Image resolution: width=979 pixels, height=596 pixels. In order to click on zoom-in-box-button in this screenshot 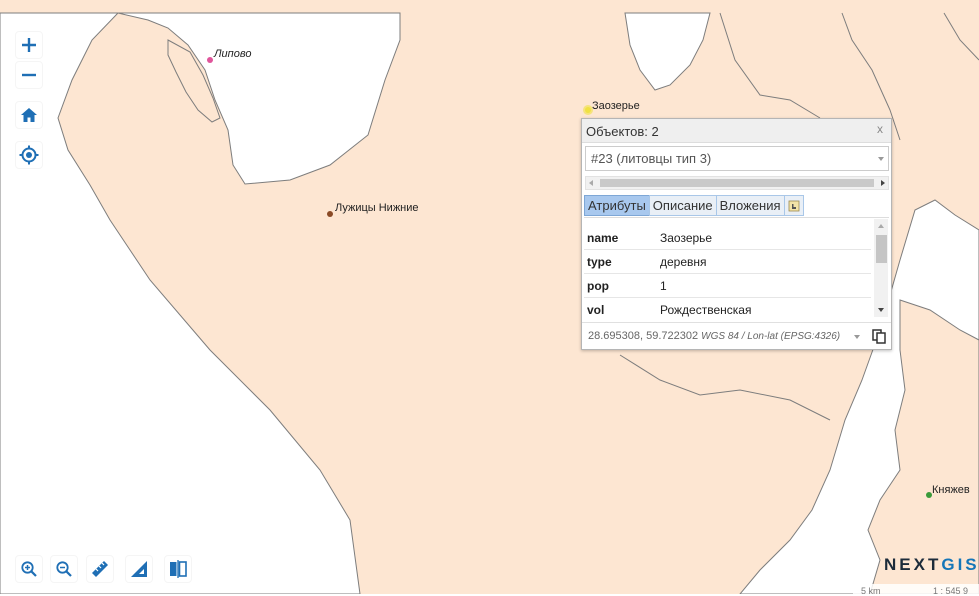, I will do `click(29, 569)`.